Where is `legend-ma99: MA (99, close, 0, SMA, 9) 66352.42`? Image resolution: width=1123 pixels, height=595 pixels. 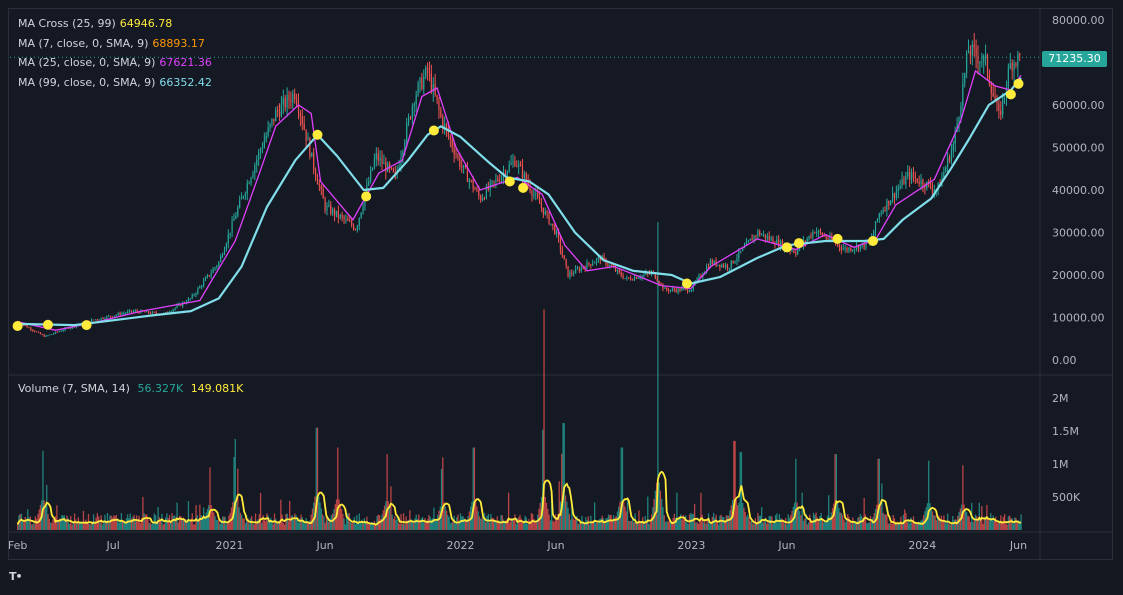
legend-ma99: MA (99, close, 0, SMA, 9) 66352.42 is located at coordinates (115, 83).